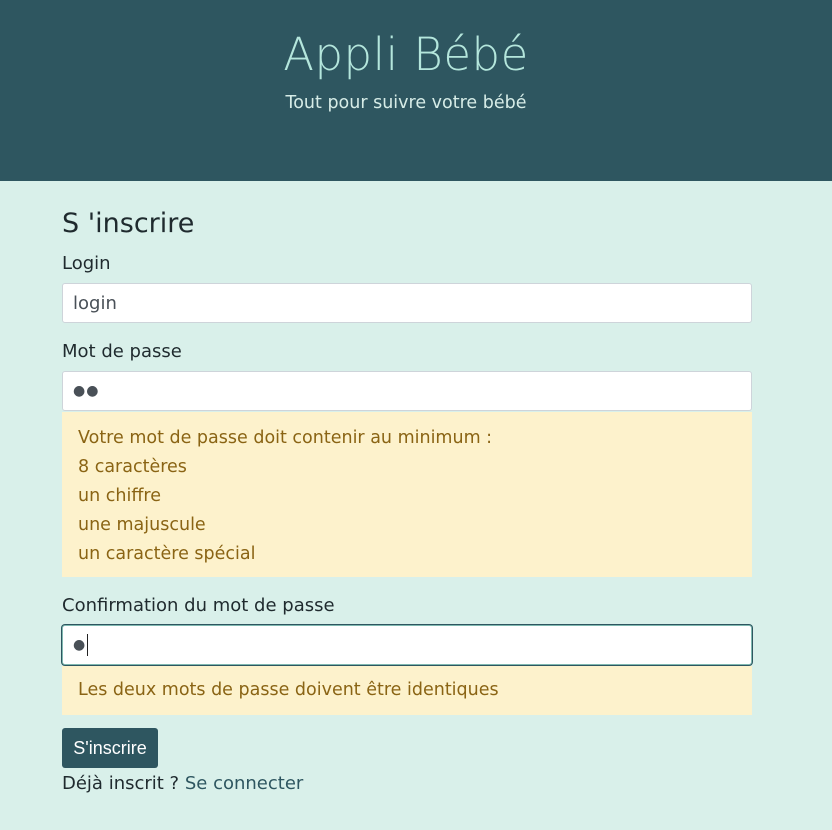  I want to click on password-label: Mot de passe, so click(122, 351).